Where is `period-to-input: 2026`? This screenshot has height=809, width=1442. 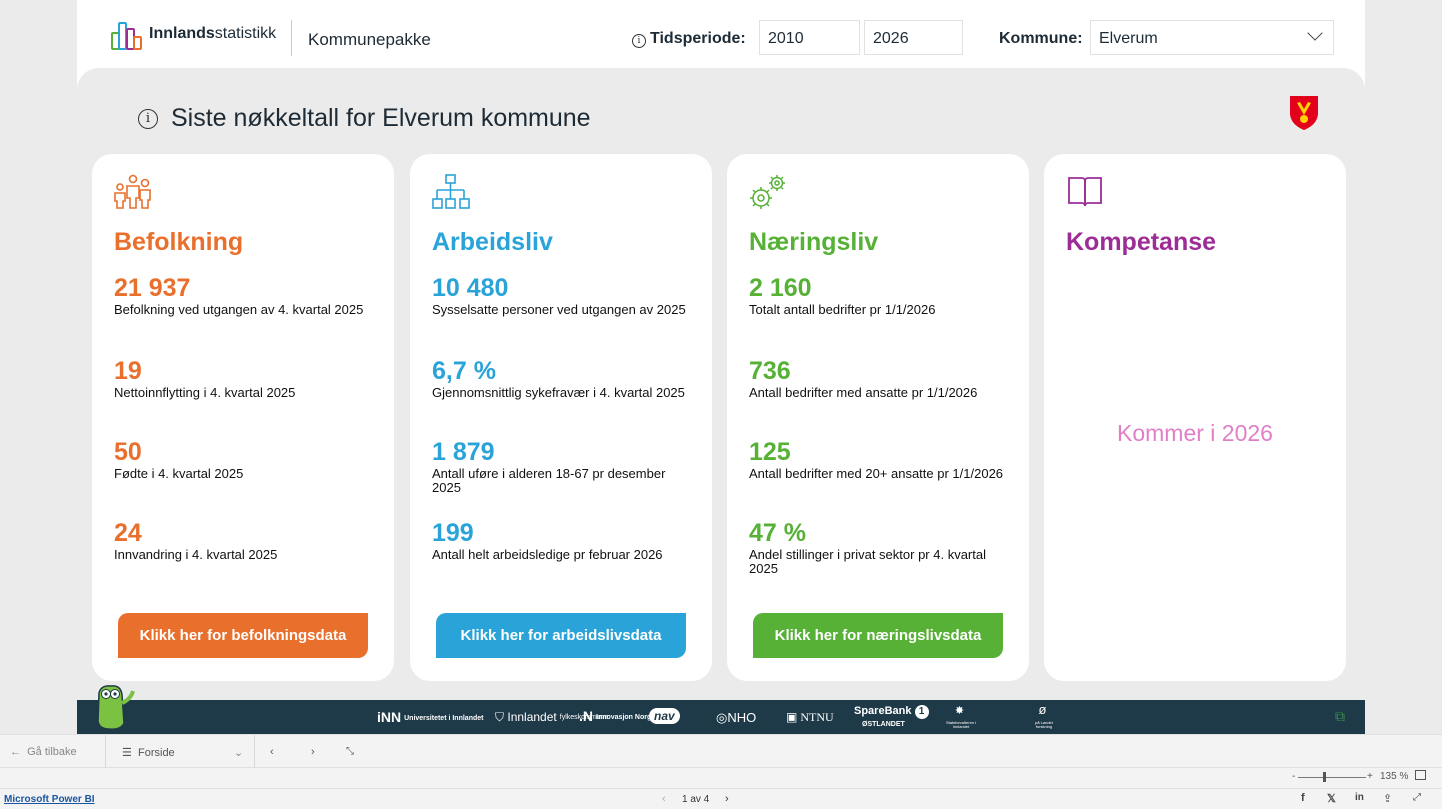
period-to-input: 2026 is located at coordinates (913, 37).